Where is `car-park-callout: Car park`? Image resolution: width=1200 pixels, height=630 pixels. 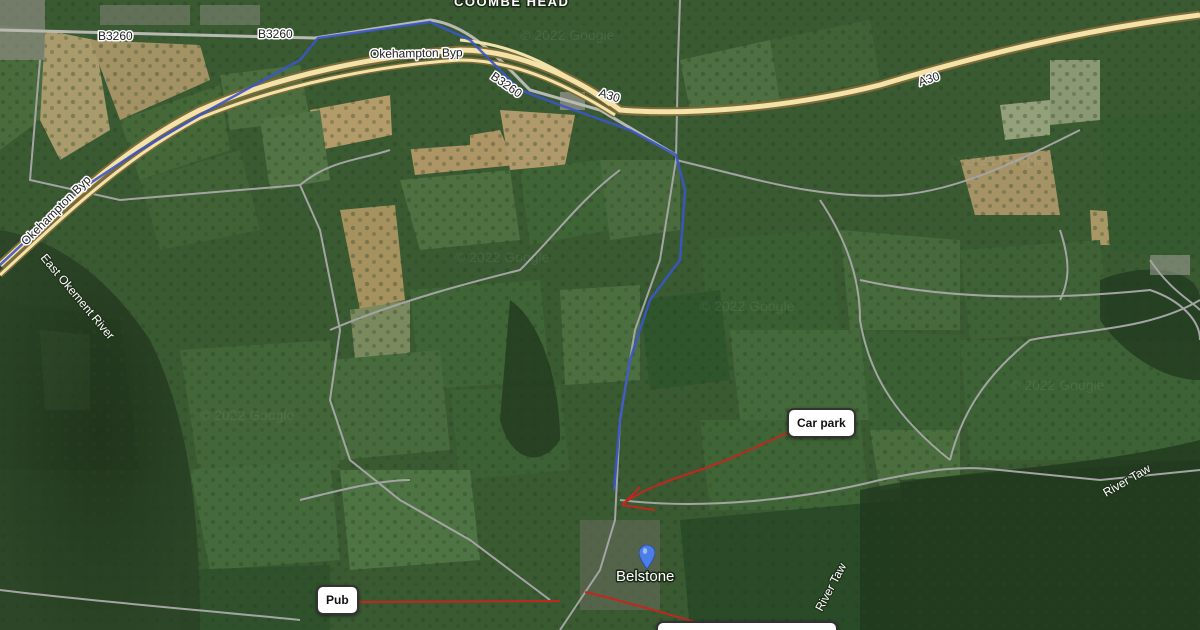
car-park-callout: Car park is located at coordinates (821, 423).